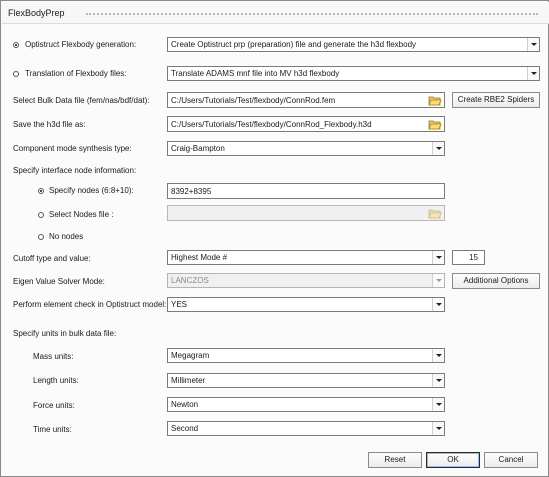 Image resolution: width=549 pixels, height=477 pixels. Describe the element at coordinates (81, 44) in the screenshot. I see `optistruct-mode-label: Optistruct Flexbody generation:` at that location.